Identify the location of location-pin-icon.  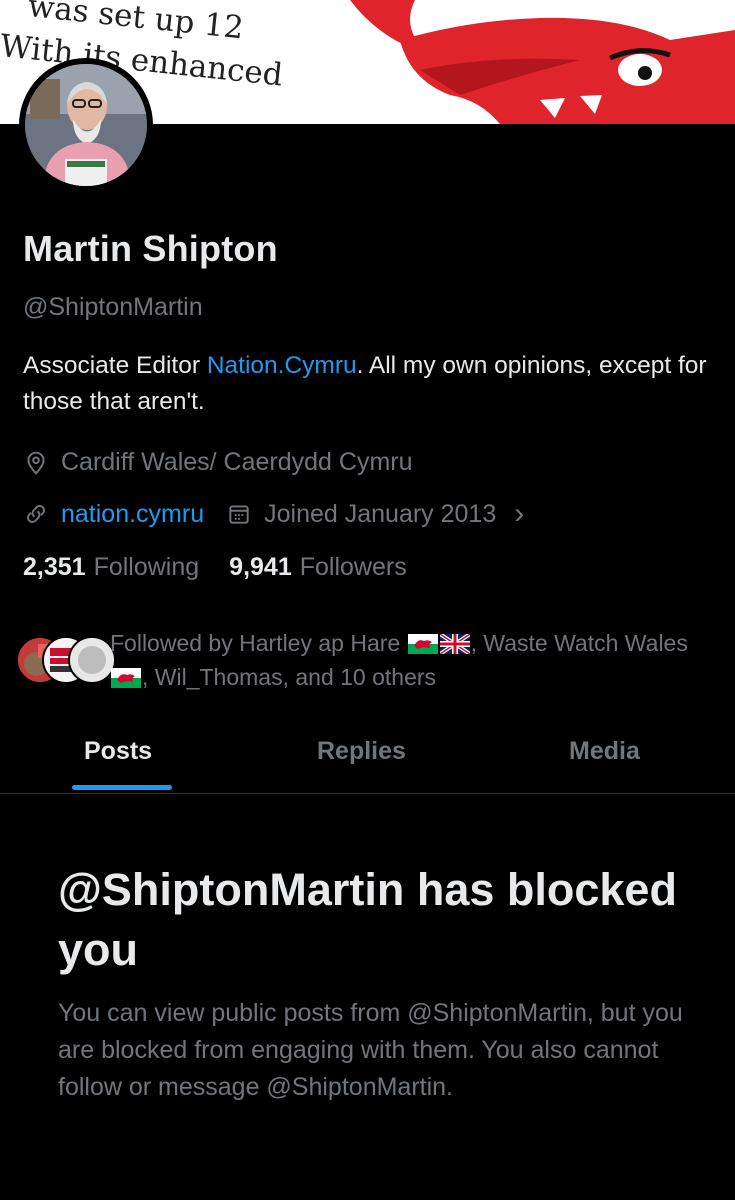
(36, 463).